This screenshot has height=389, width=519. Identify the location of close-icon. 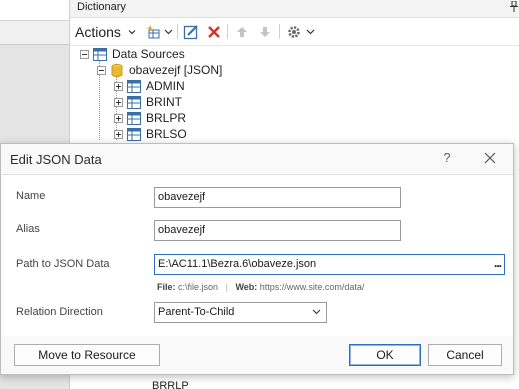
(490, 158).